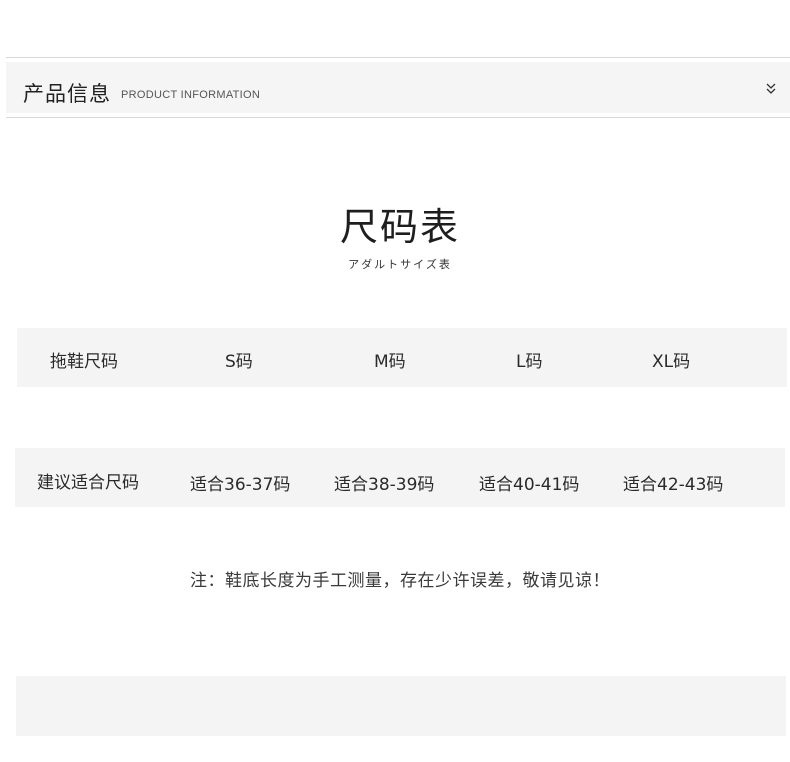  What do you see at coordinates (67, 94) in the screenshot?
I see `header-title: 产品信息` at bounding box center [67, 94].